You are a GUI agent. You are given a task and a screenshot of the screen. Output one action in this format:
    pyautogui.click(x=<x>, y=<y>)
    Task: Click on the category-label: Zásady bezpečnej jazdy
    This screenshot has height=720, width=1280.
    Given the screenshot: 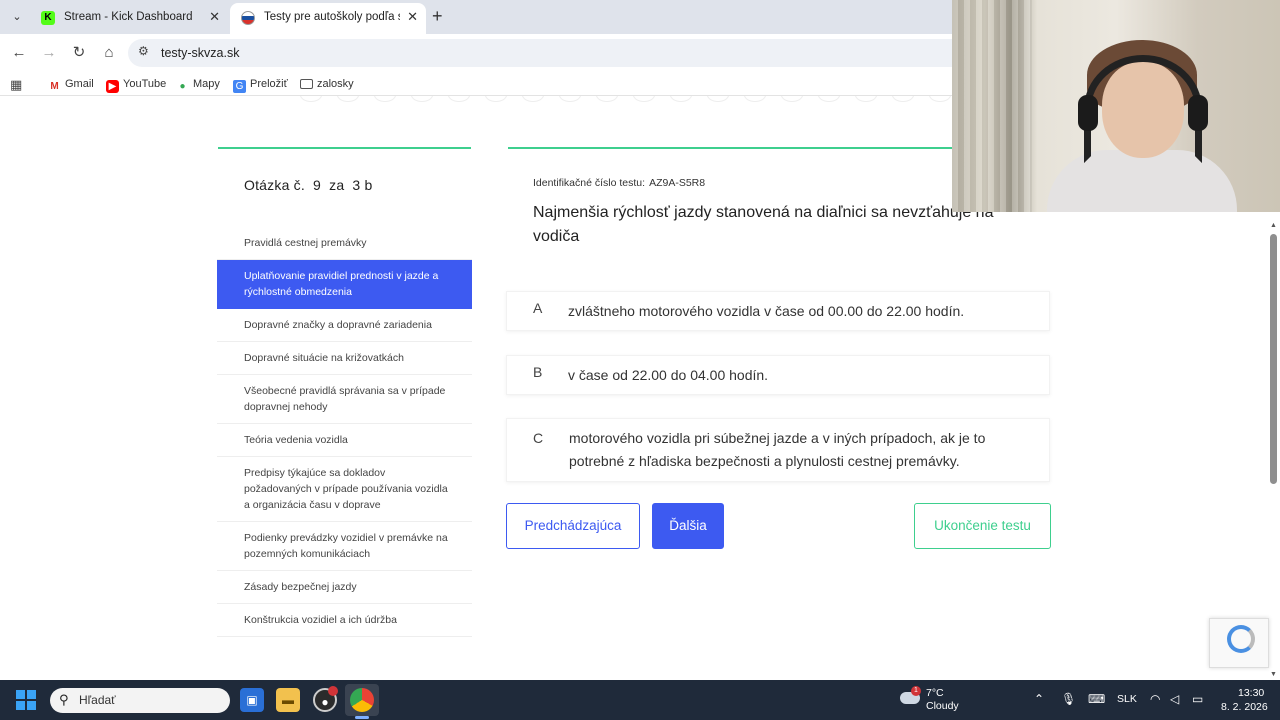 What is the action you would take?
    pyautogui.click(x=300, y=587)
    